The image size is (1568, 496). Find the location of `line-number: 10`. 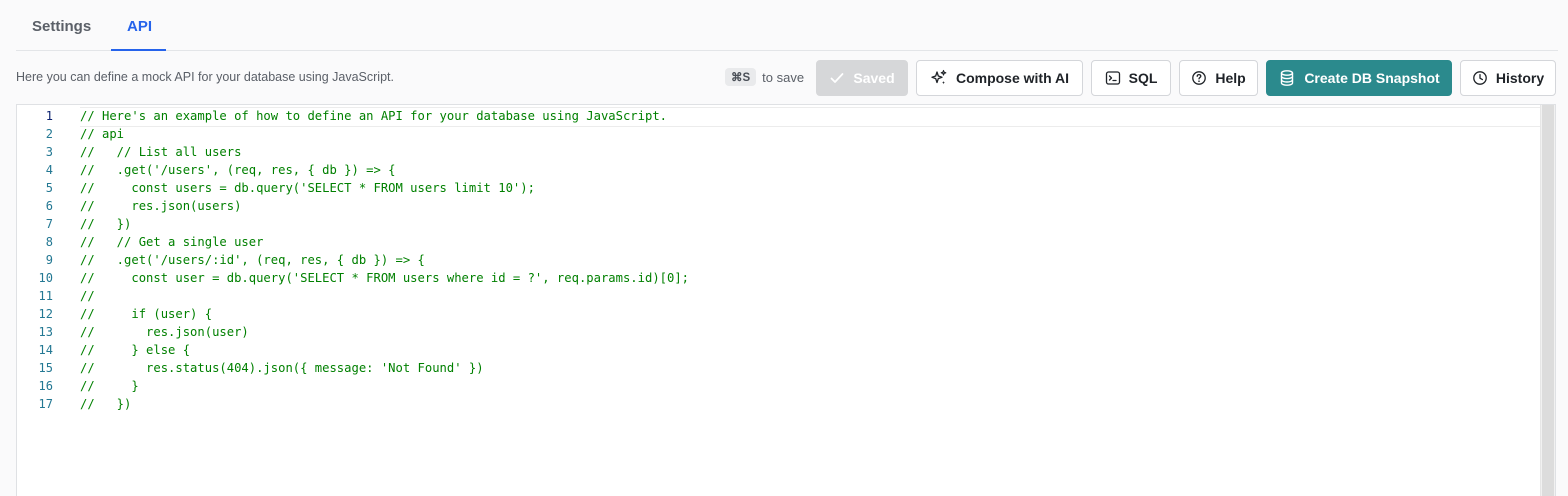

line-number: 10 is located at coordinates (45, 278).